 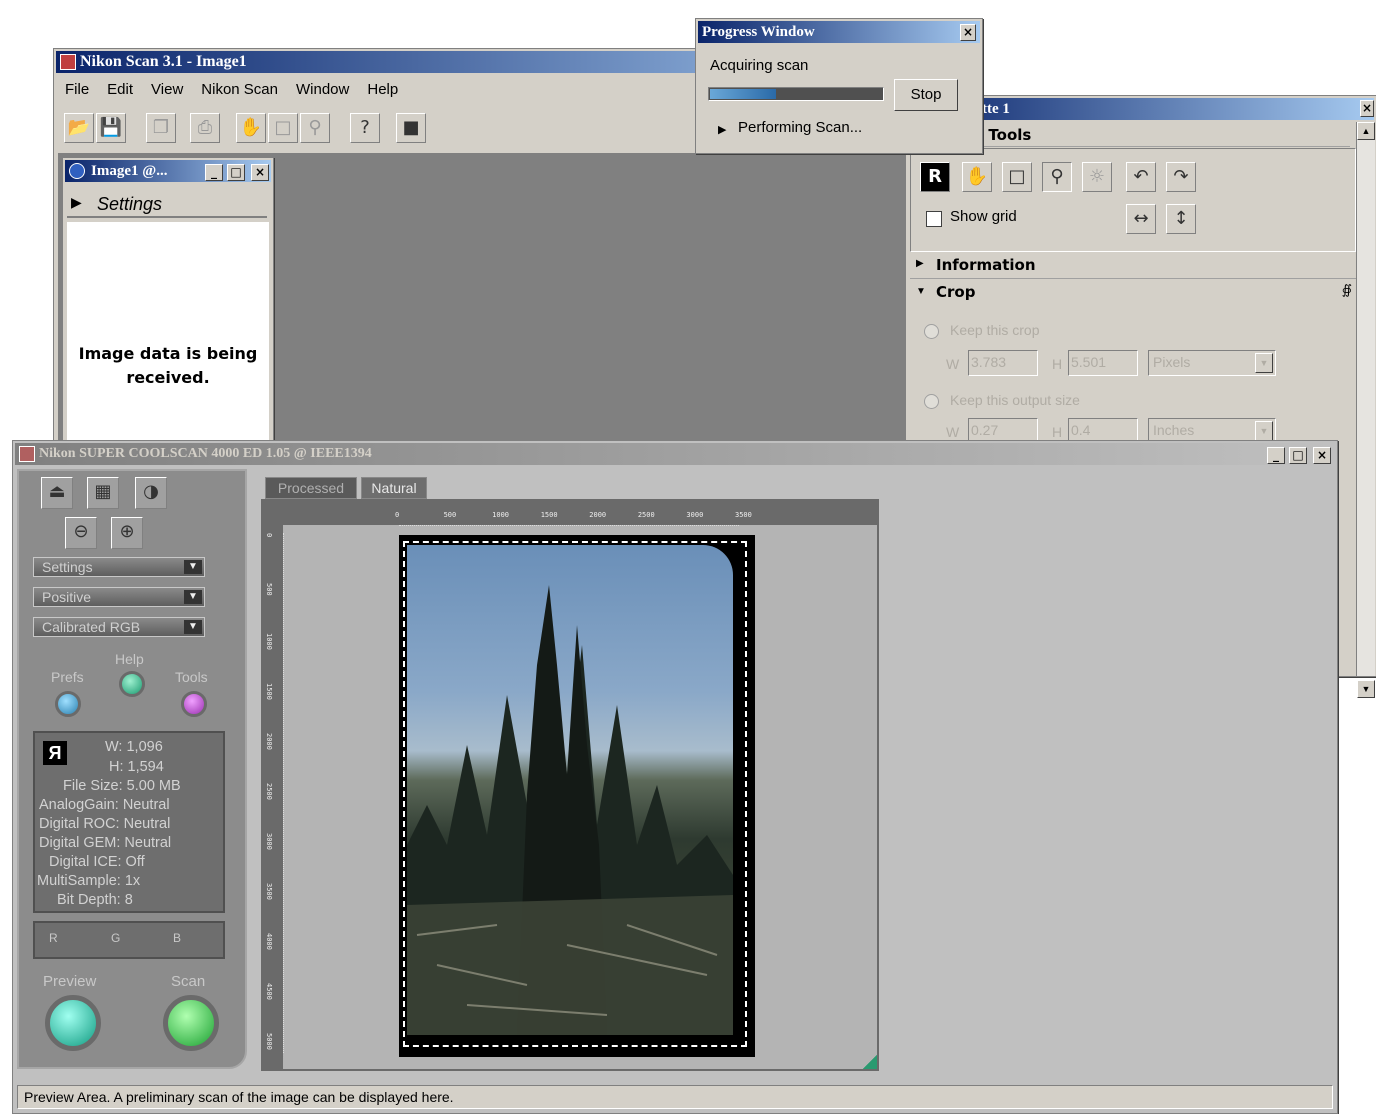 I want to click on palette-close-button: ×, so click(x=1367, y=108).